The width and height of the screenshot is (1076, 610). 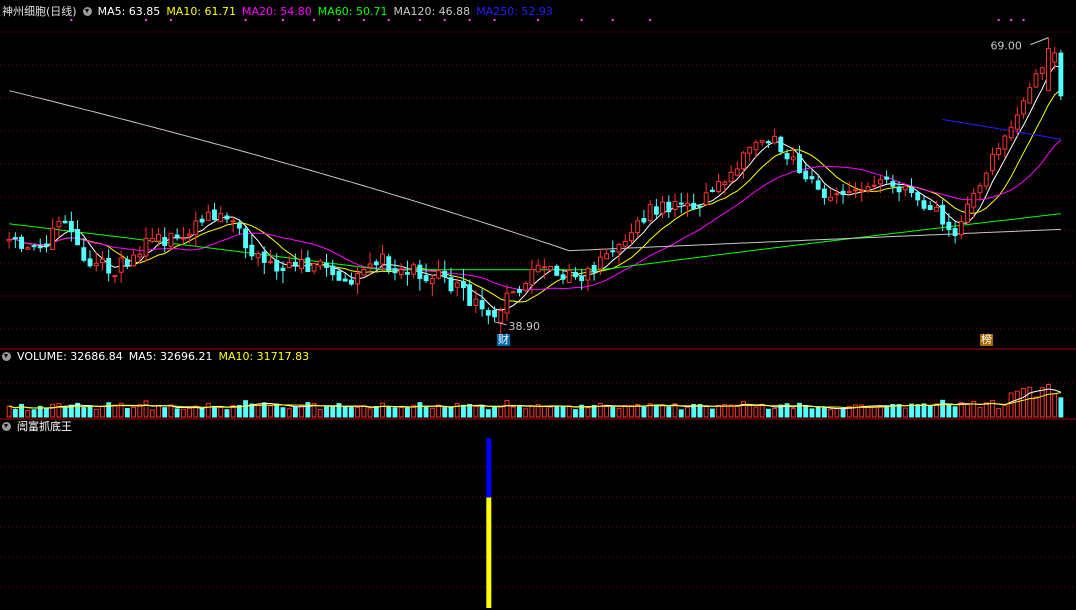 I want to click on volume-pane, so click(x=535, y=400).